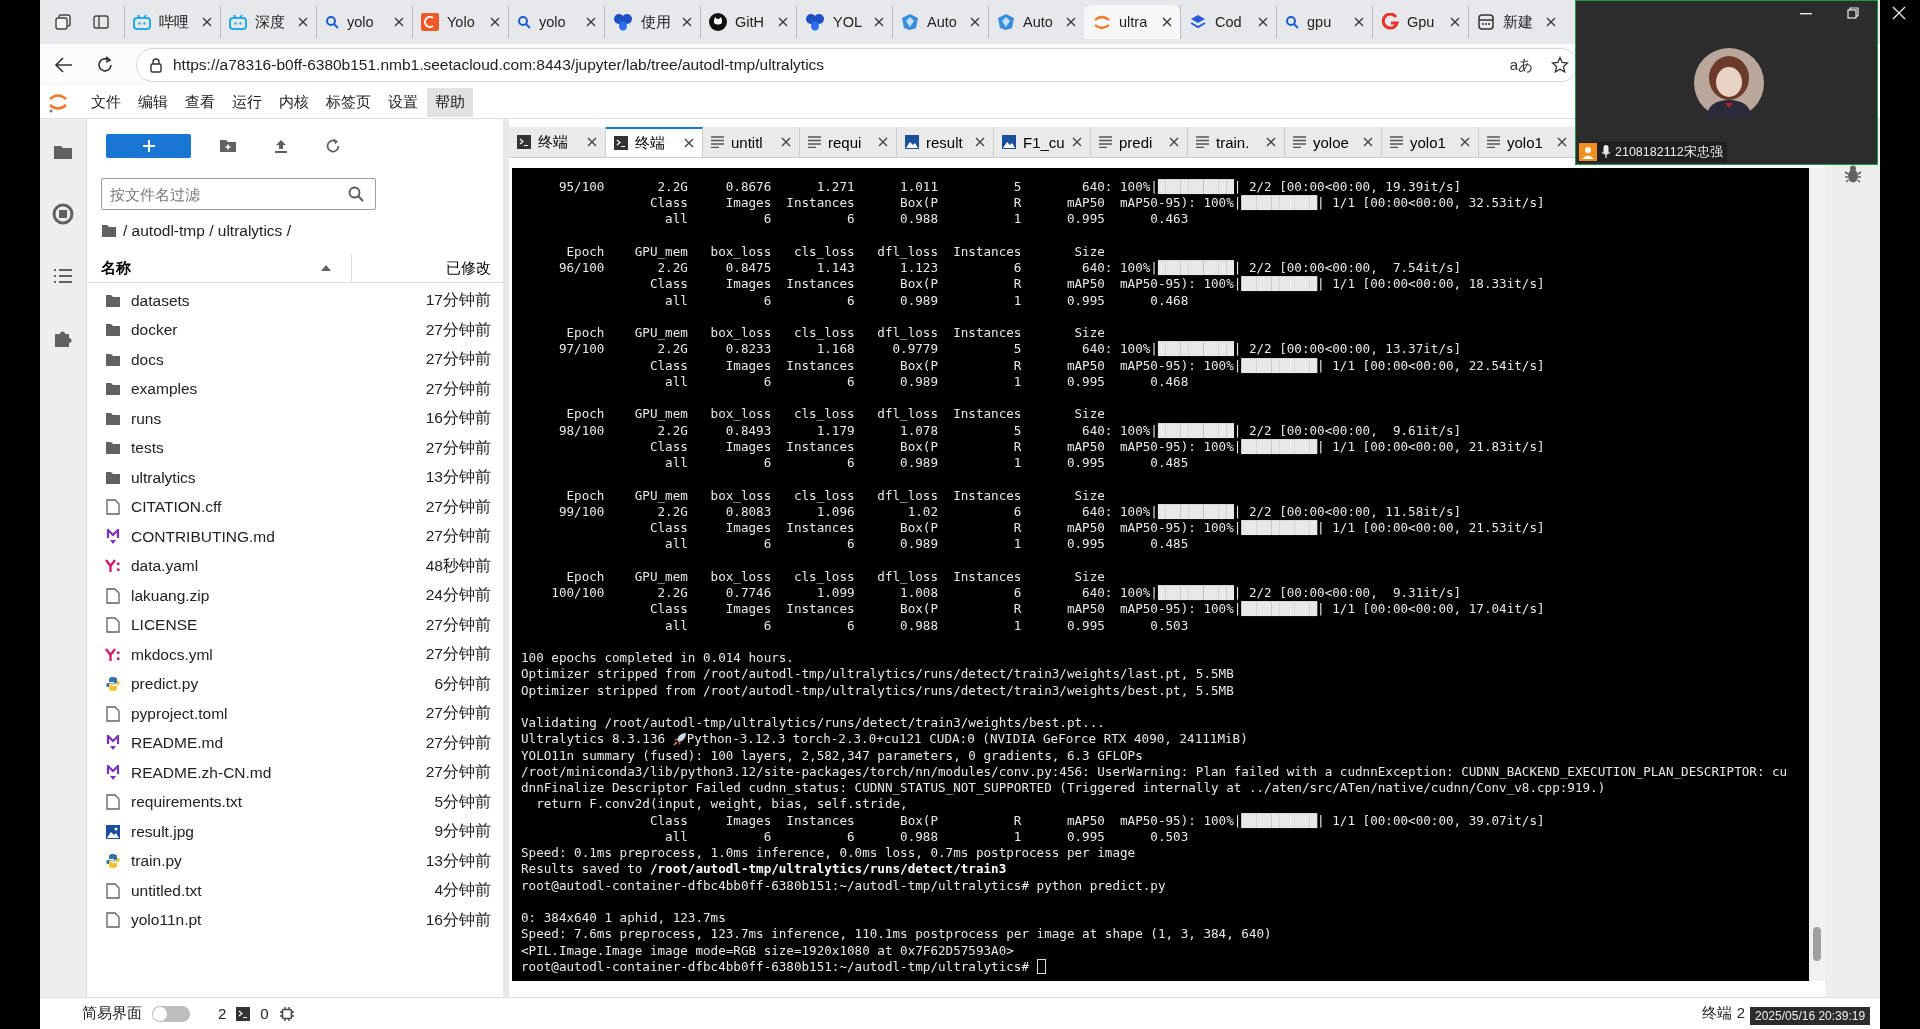 The image size is (1920, 1029). I want to click on browser-tab: Cod, so click(1228, 22).